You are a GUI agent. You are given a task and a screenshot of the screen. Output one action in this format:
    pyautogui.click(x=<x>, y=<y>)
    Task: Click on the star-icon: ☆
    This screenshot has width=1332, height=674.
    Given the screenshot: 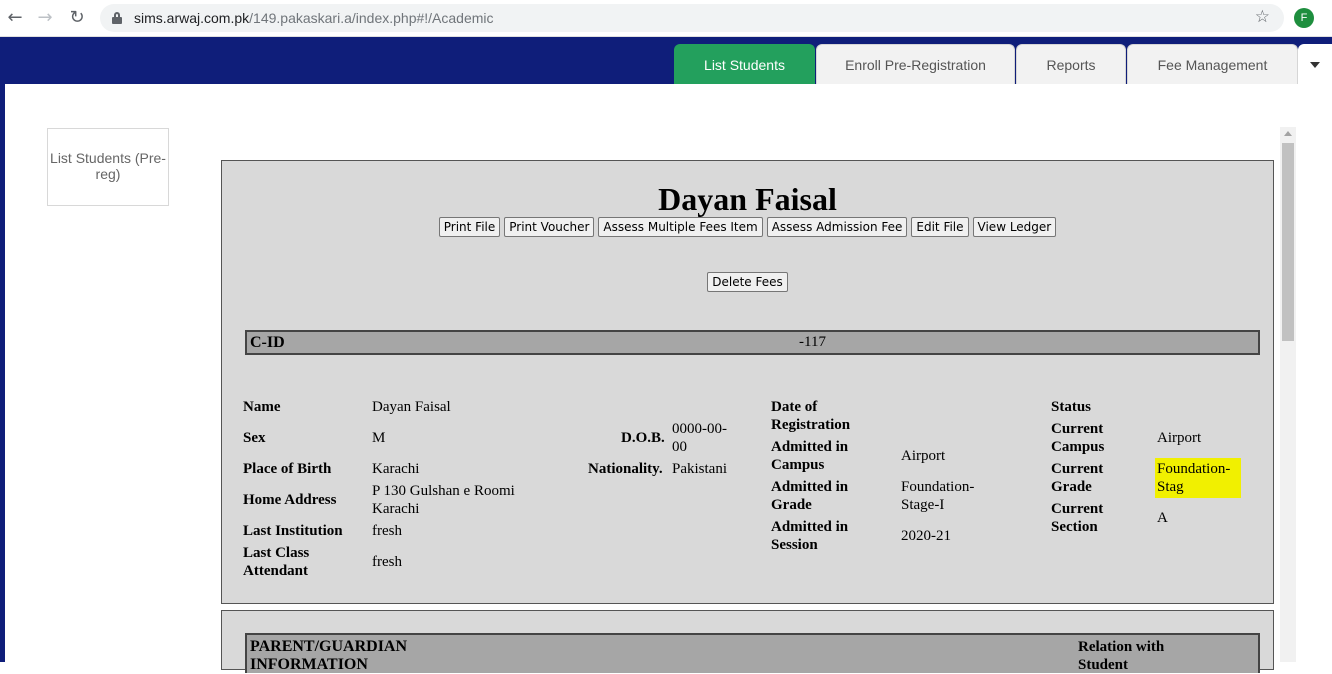 What is the action you would take?
    pyautogui.click(x=1262, y=17)
    